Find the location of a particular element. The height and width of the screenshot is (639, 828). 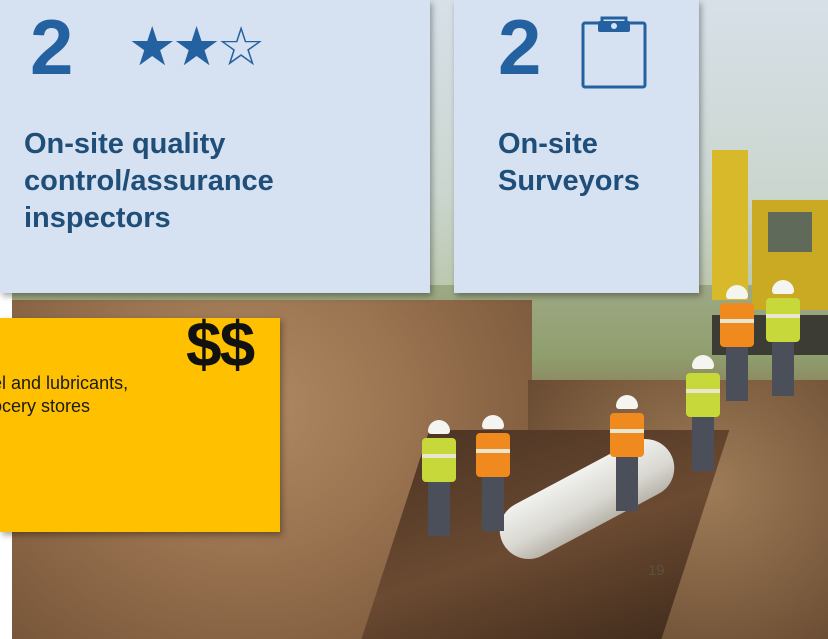

callout-line: ocery stores is located at coordinates (45, 406).